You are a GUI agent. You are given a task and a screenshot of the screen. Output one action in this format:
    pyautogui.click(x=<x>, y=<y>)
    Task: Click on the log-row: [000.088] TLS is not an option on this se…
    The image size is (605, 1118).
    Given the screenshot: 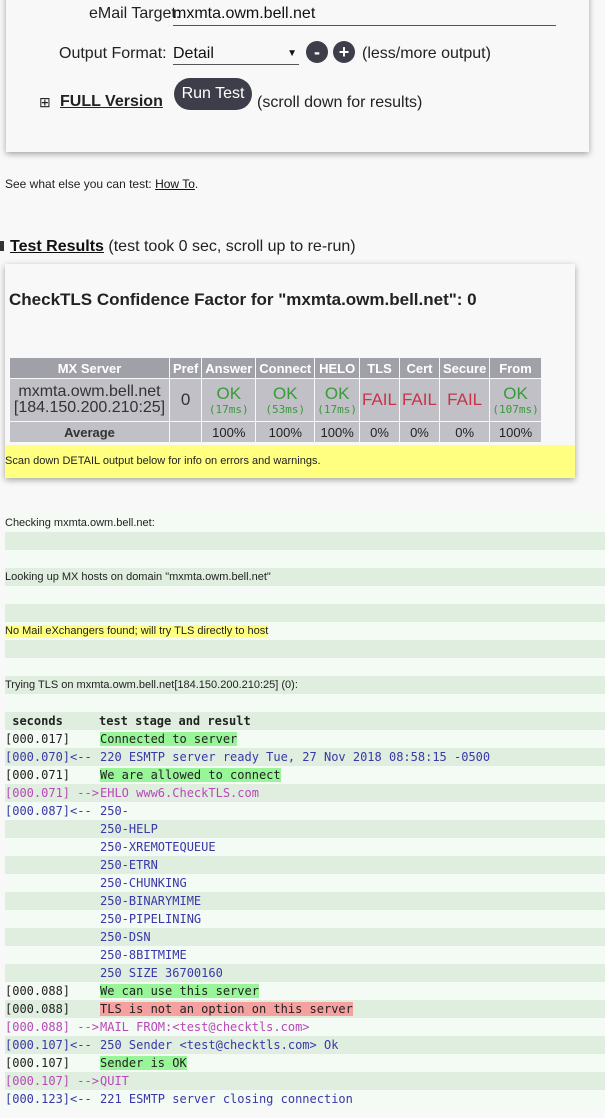 What is the action you would take?
    pyautogui.click(x=305, y=1009)
    